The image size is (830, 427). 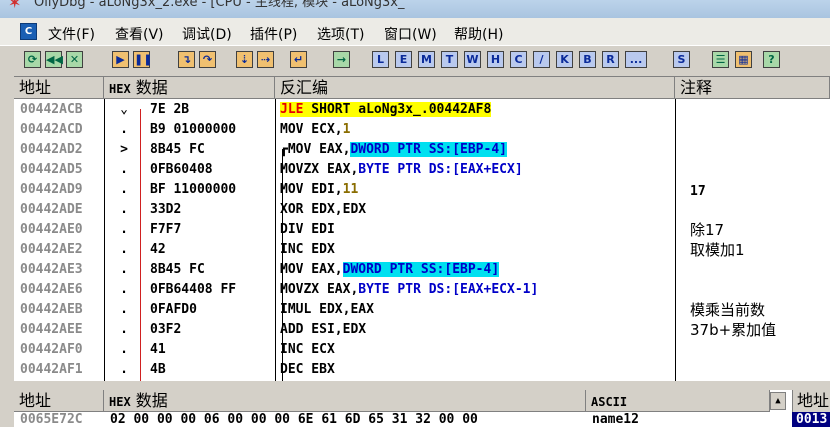 I want to click on open-icon: ⟳, so click(x=32, y=59).